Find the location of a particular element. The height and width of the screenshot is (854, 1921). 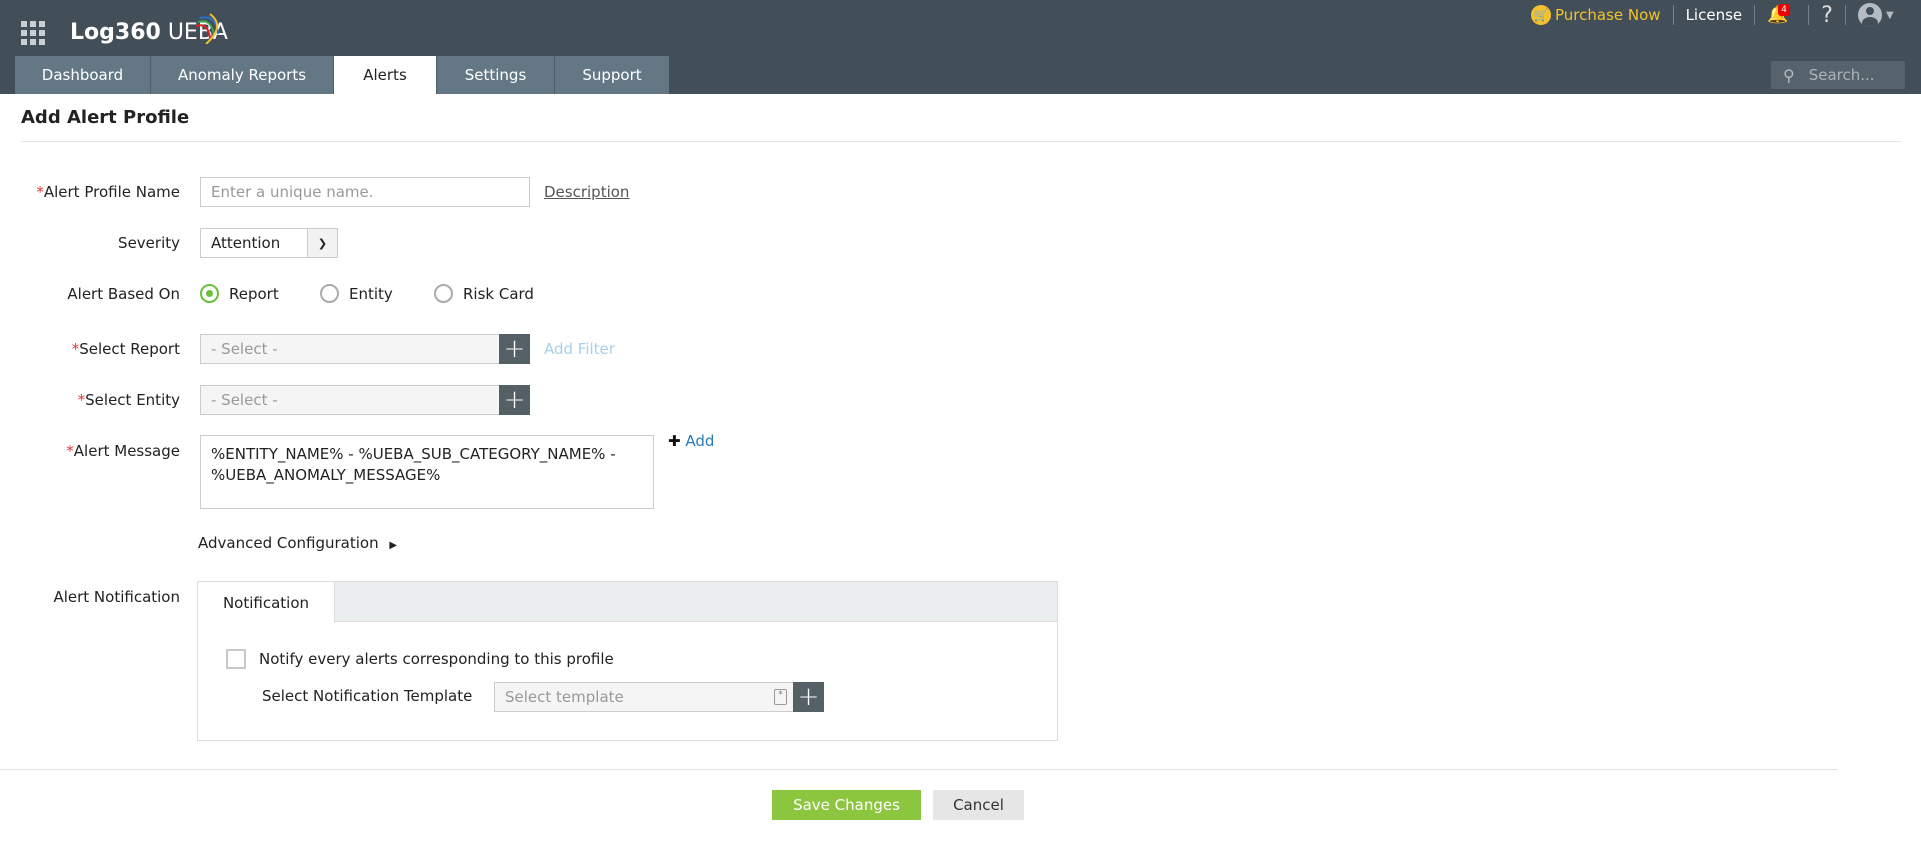

template-icon: * is located at coordinates (780, 697).